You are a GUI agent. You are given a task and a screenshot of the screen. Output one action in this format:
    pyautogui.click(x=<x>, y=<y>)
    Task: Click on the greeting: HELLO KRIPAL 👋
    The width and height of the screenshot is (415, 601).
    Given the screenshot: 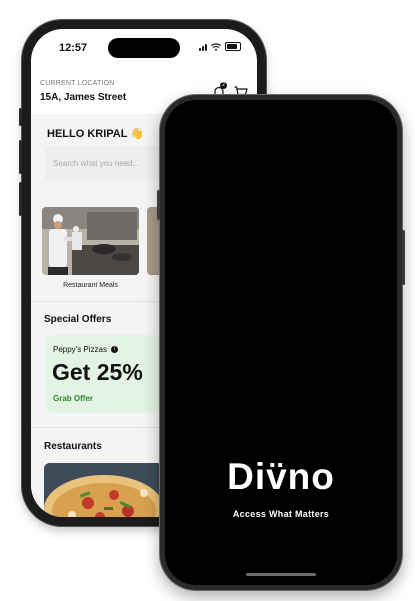 What is the action you would take?
    pyautogui.click(x=96, y=134)
    